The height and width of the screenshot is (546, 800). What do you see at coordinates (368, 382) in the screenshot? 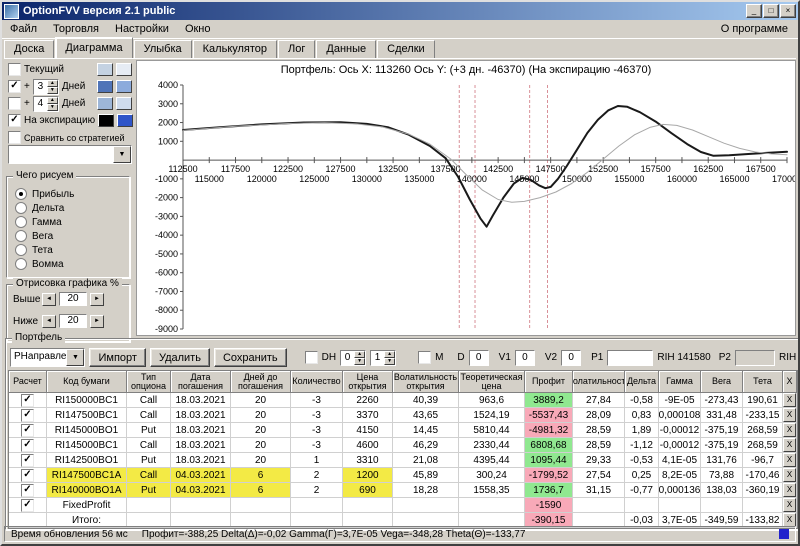
I see `column-header: Цена открытия` at bounding box center [368, 382].